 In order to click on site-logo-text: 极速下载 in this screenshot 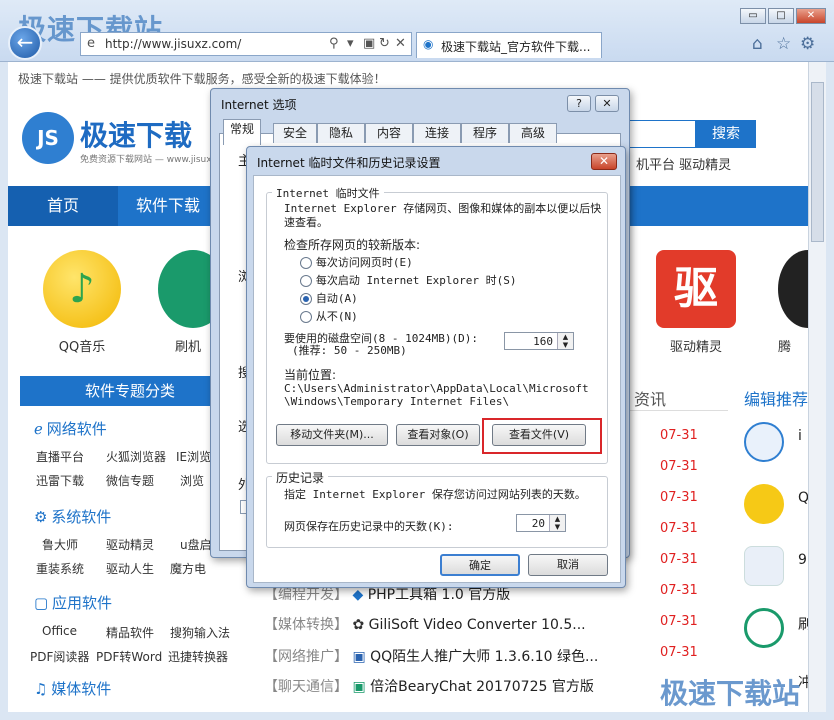, I will do `click(136, 134)`.